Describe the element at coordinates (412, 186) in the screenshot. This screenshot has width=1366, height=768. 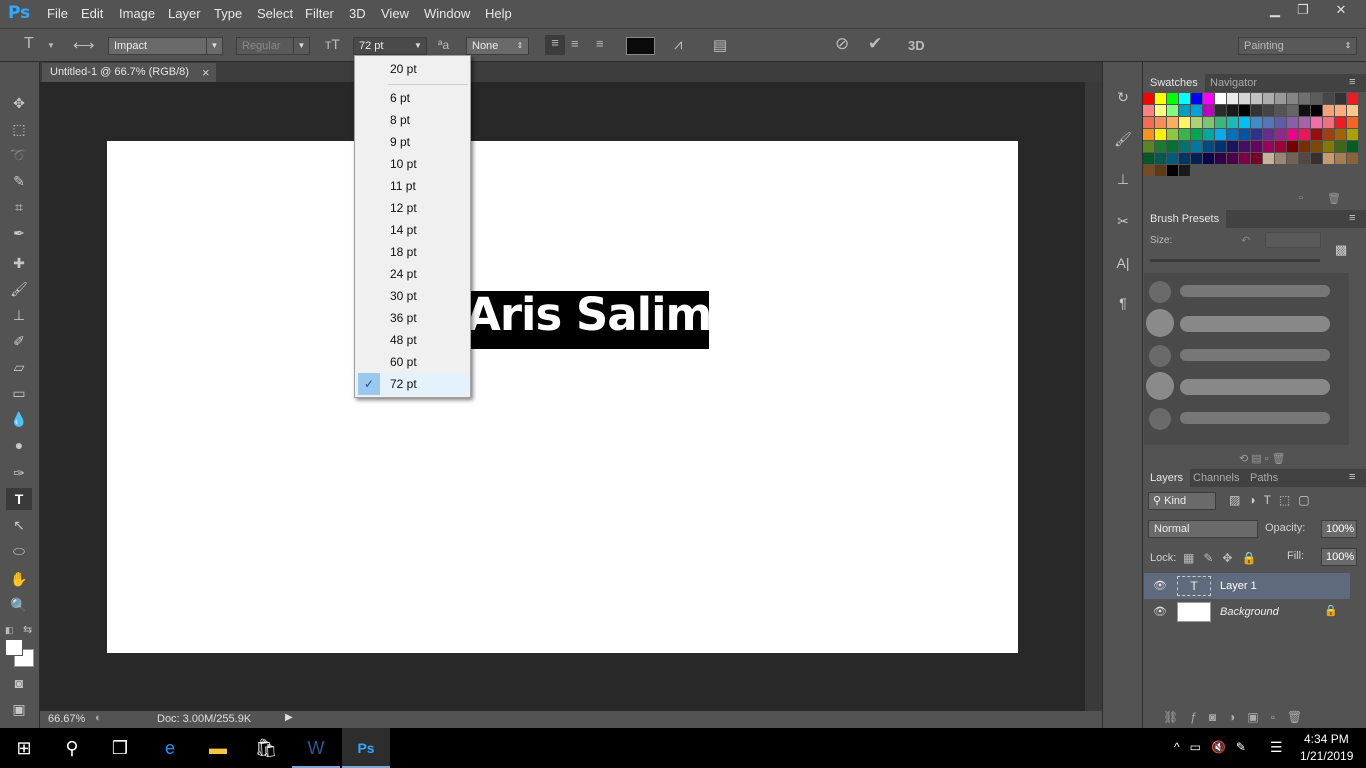
I see `font-size-option: 11 pt` at that location.